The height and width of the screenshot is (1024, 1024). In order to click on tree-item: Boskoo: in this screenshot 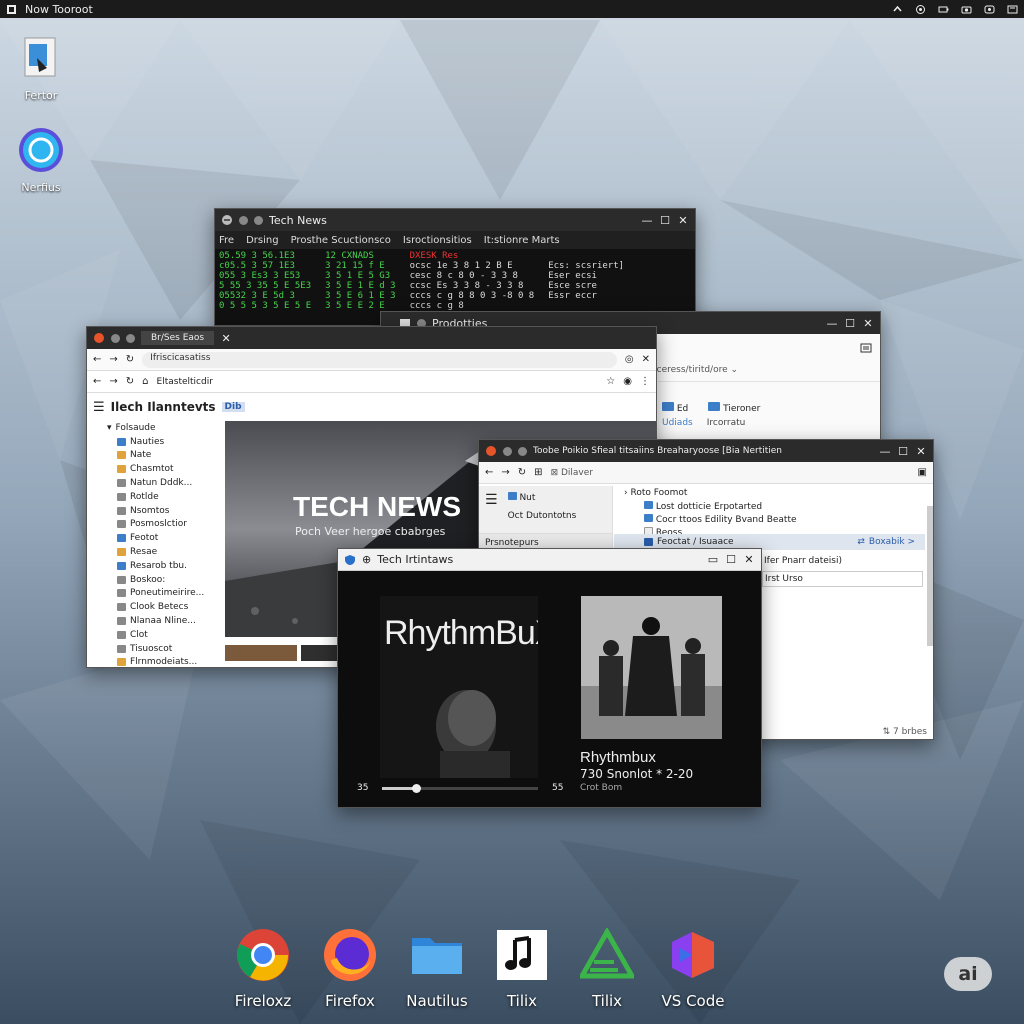, I will do `click(166, 580)`.